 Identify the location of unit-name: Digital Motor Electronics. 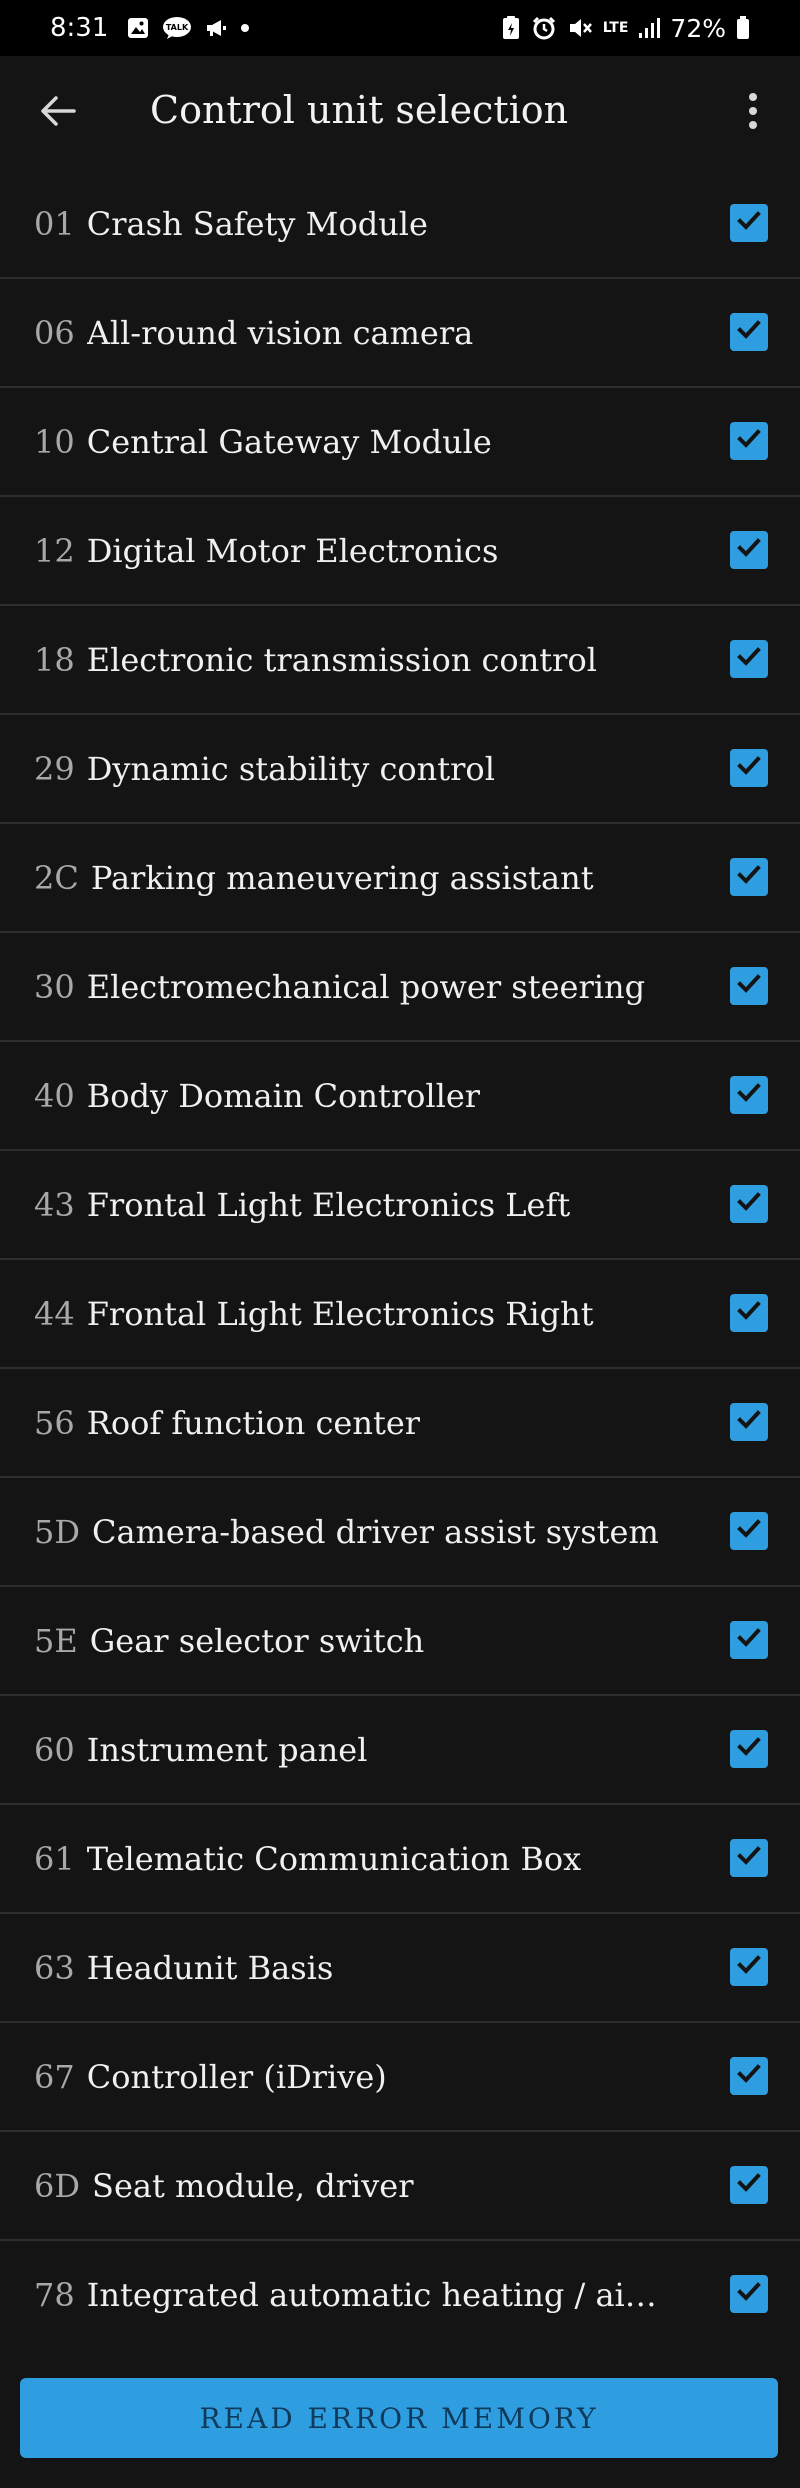
(292, 550).